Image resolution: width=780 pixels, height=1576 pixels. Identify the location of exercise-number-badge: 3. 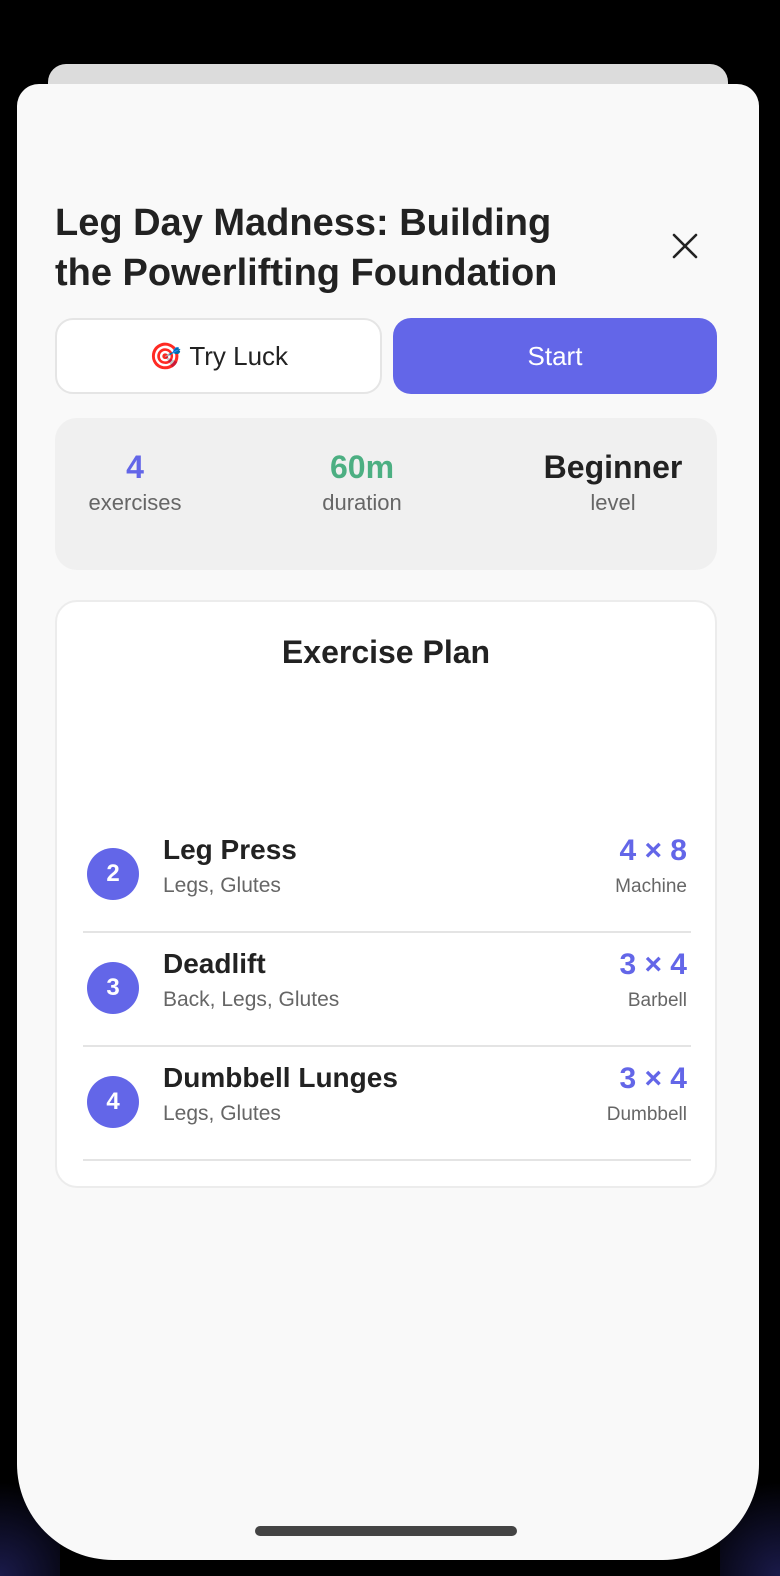
(113, 988).